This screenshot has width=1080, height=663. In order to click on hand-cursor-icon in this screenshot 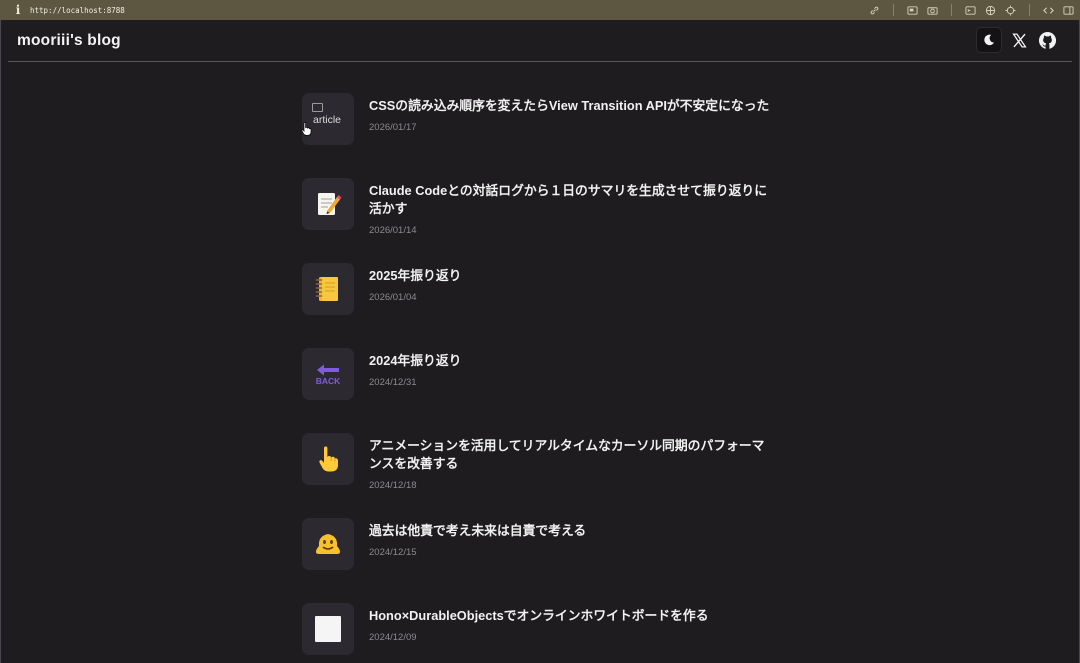, I will do `click(306, 129)`.